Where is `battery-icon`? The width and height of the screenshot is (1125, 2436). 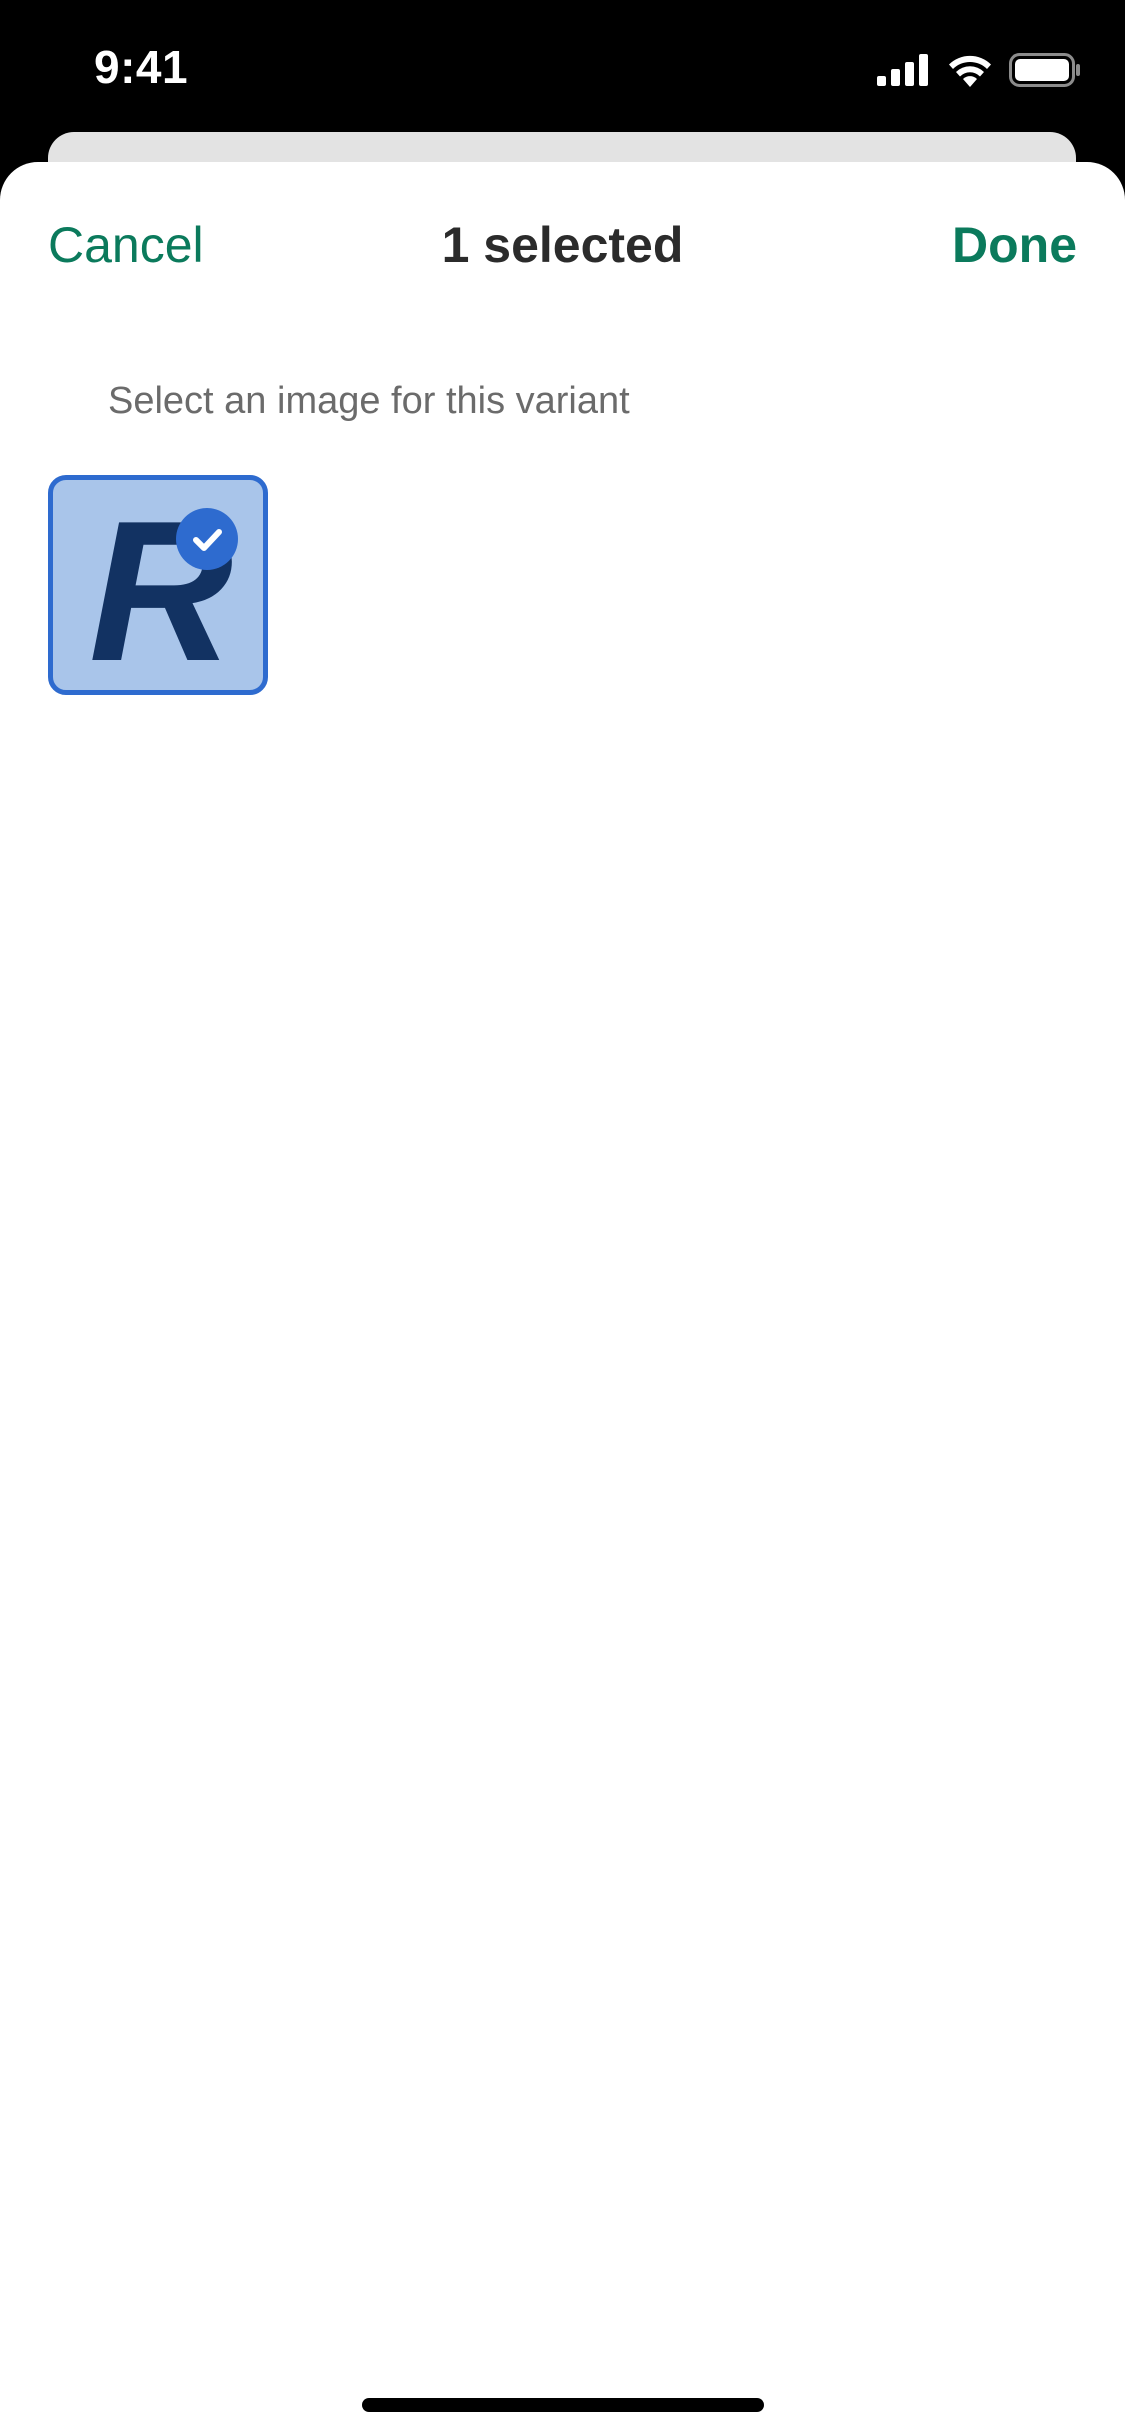 battery-icon is located at coordinates (1044, 70).